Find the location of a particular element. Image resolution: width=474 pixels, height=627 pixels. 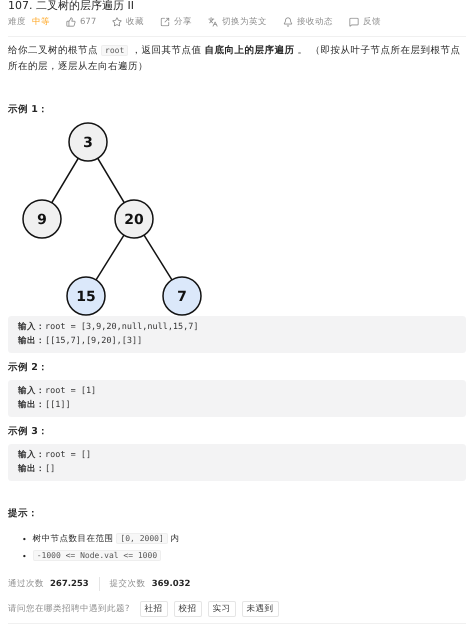

example-heading: 示例 2： is located at coordinates (28, 367).